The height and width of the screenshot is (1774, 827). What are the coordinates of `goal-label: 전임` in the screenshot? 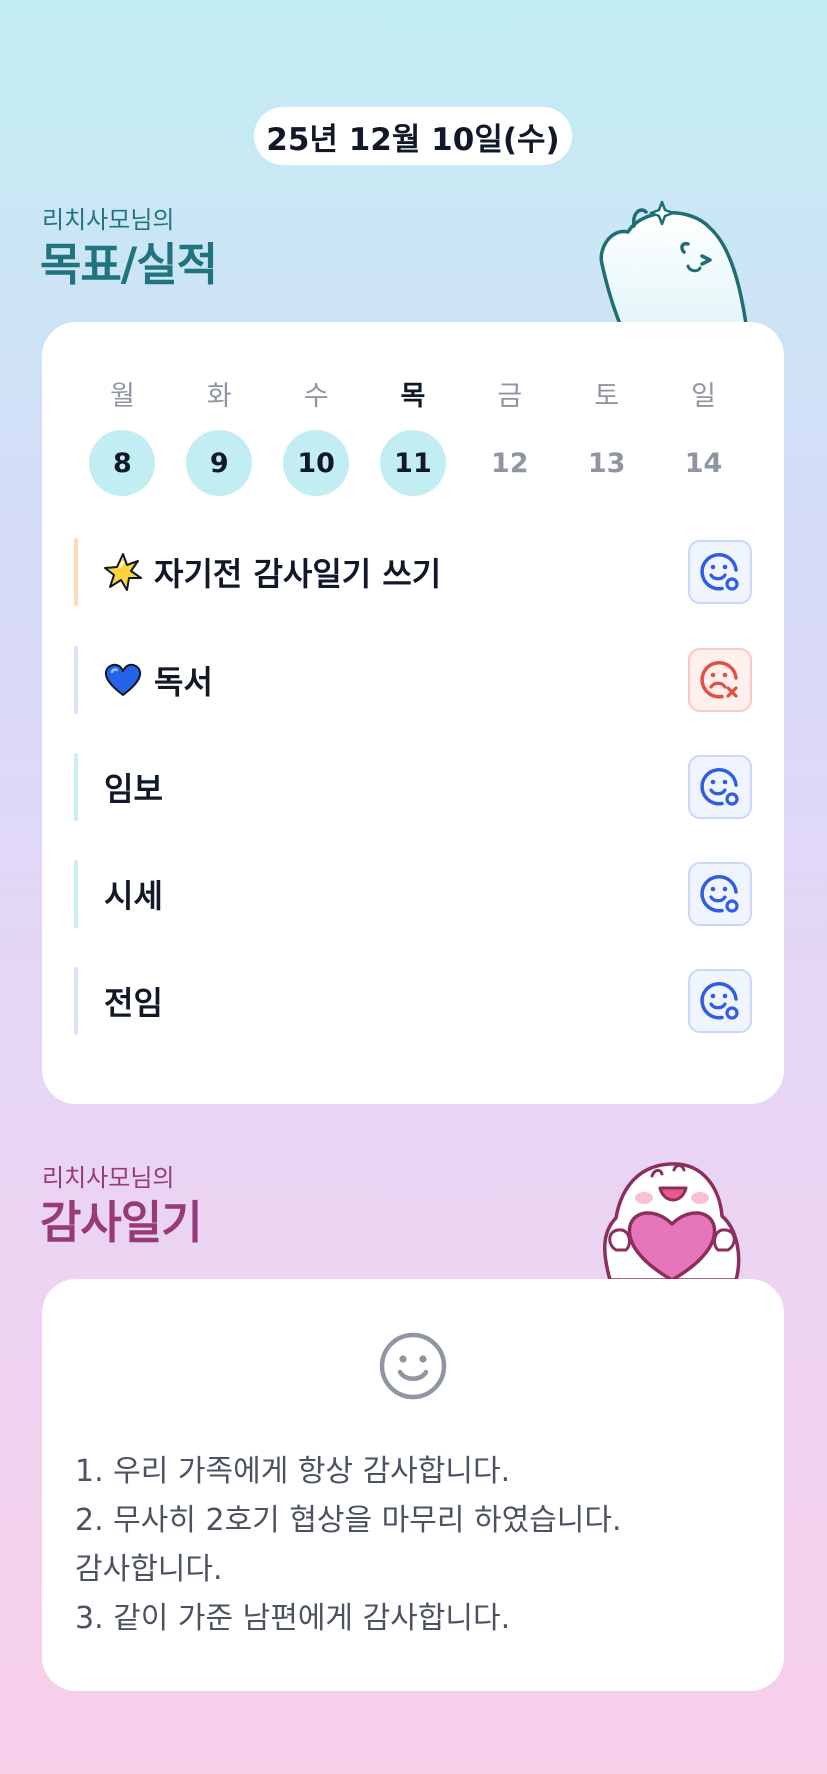 It's located at (133, 1003).